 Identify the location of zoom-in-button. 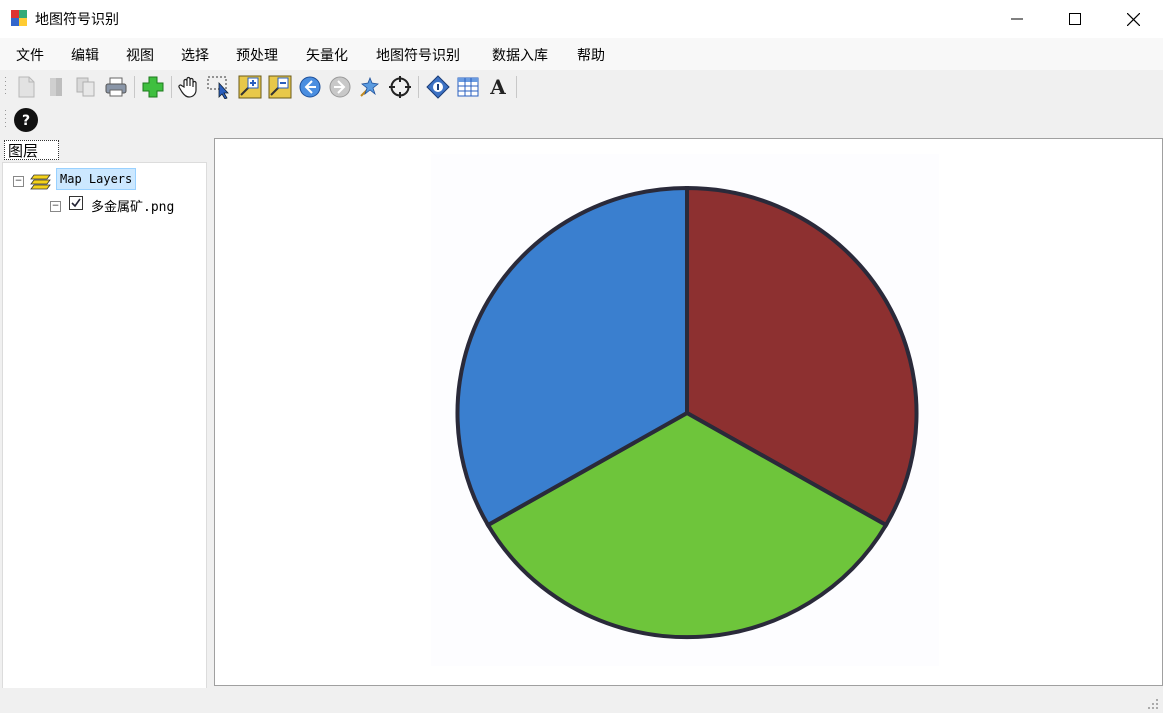
(250, 87).